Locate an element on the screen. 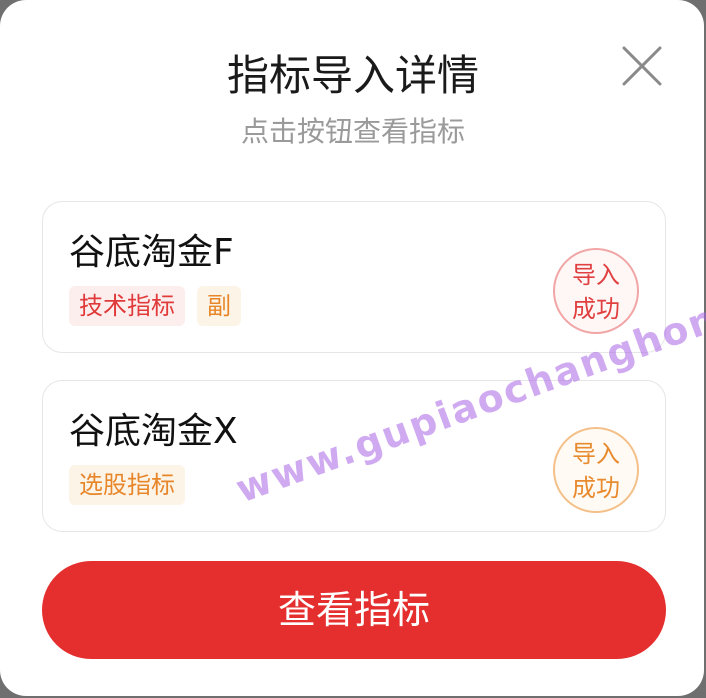 The height and width of the screenshot is (698, 706). close-icon is located at coordinates (642, 66).